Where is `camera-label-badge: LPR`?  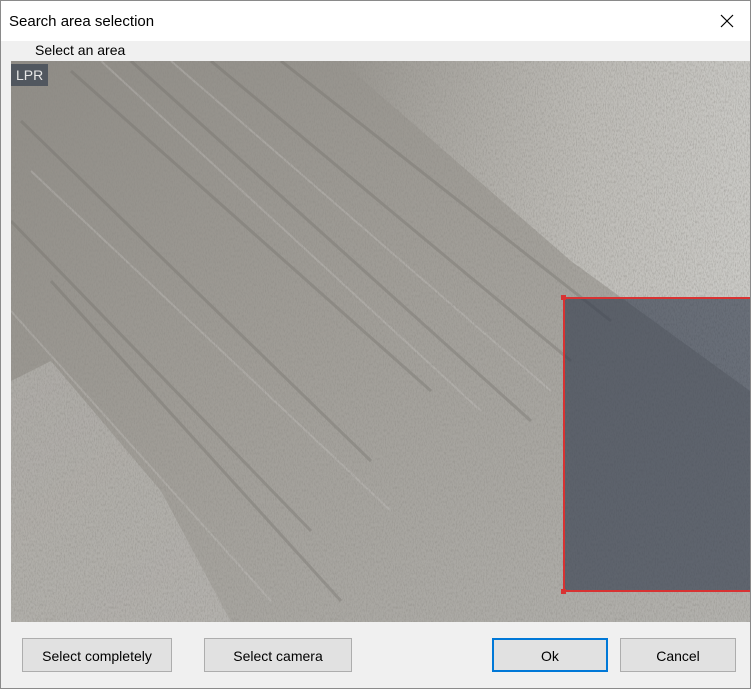
camera-label-badge: LPR is located at coordinates (30, 75).